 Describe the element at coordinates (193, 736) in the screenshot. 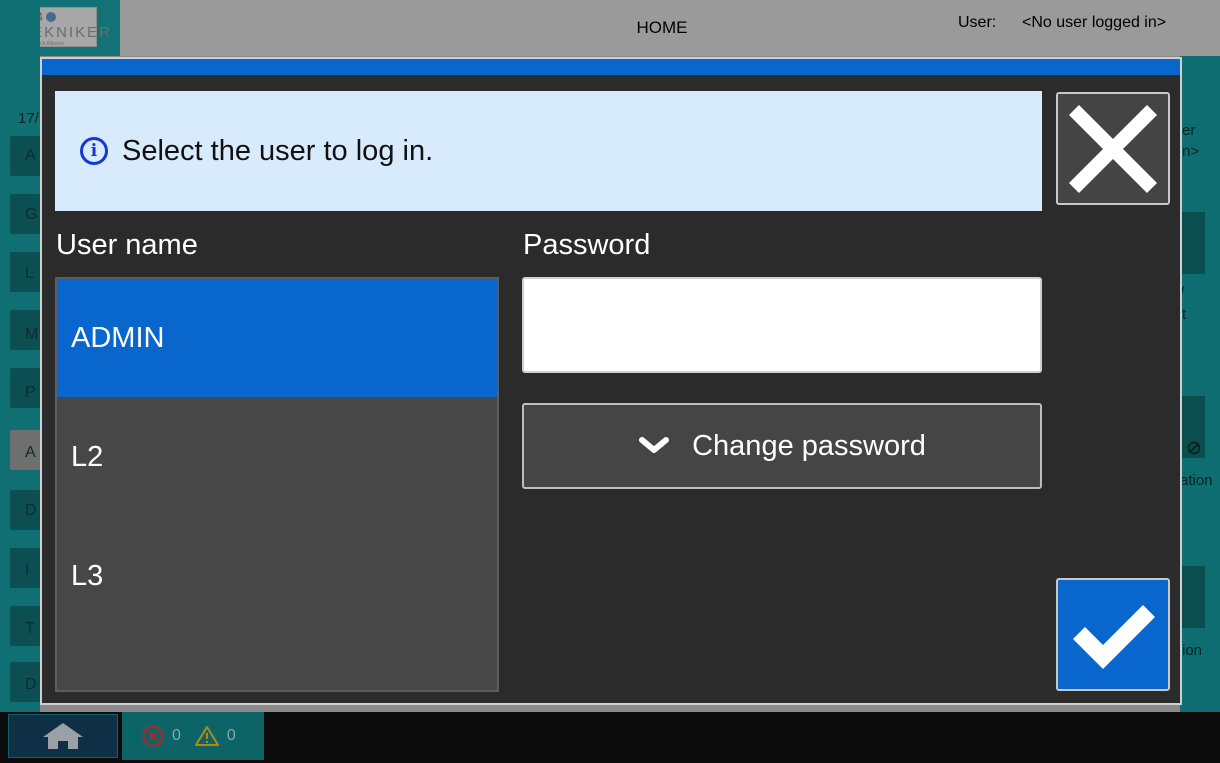

I see `alarm-summary: 0 0` at that location.